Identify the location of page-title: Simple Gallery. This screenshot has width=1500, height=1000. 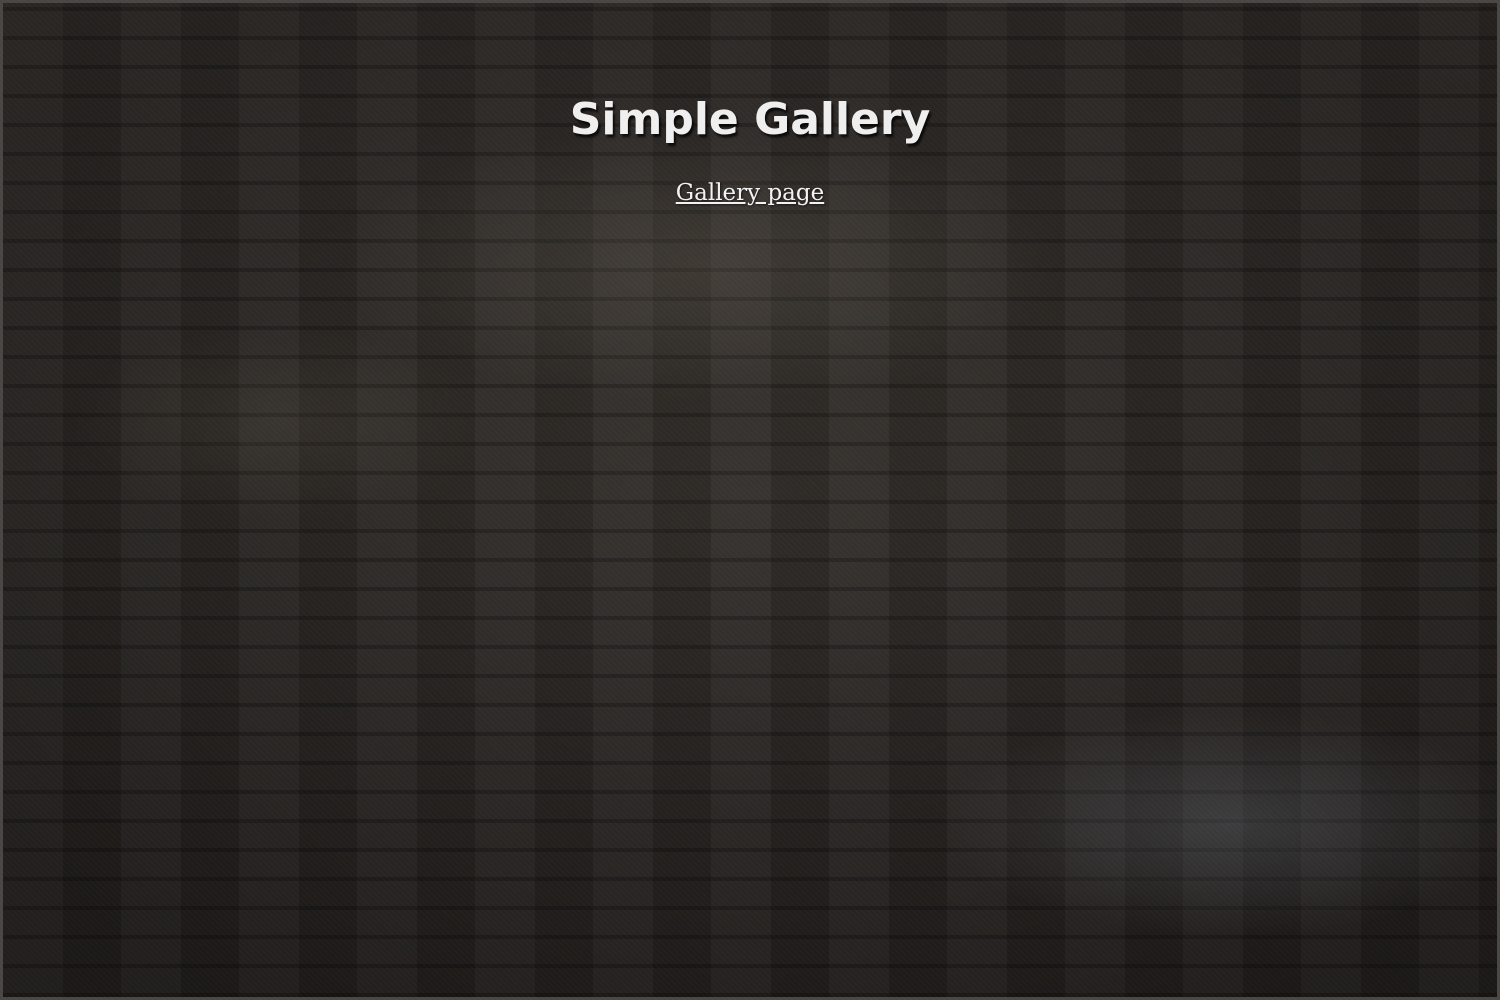
(750, 119).